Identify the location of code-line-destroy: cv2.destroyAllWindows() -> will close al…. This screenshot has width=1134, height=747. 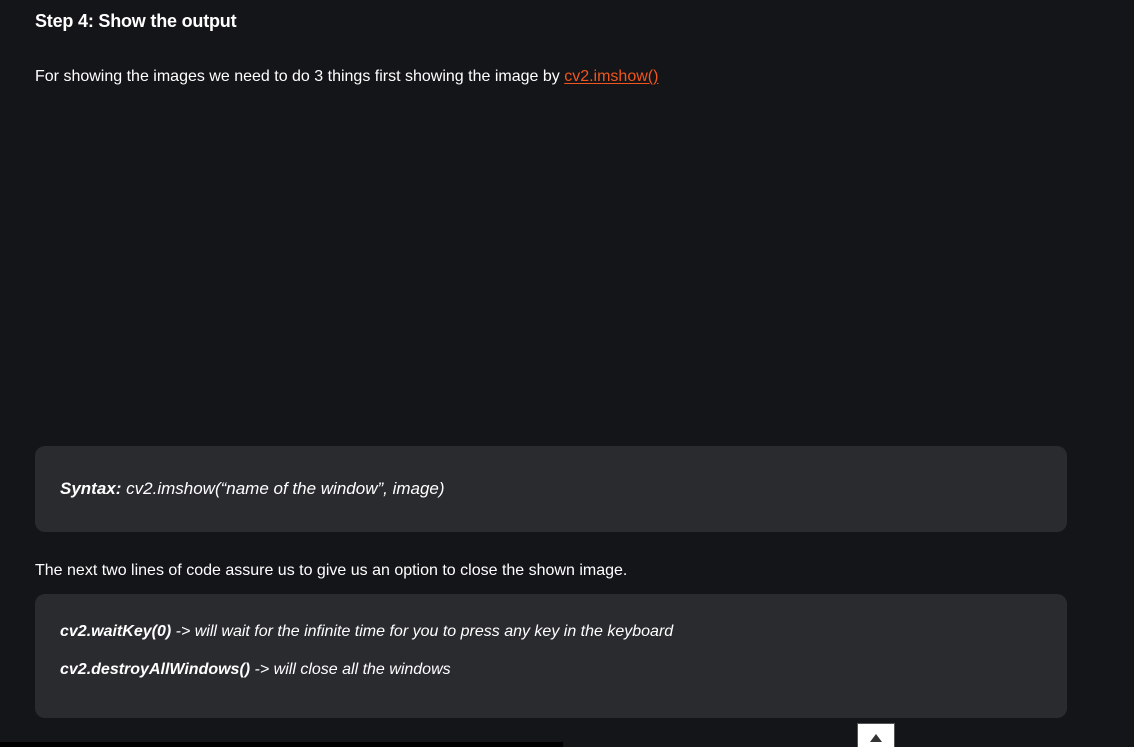
(551, 670).